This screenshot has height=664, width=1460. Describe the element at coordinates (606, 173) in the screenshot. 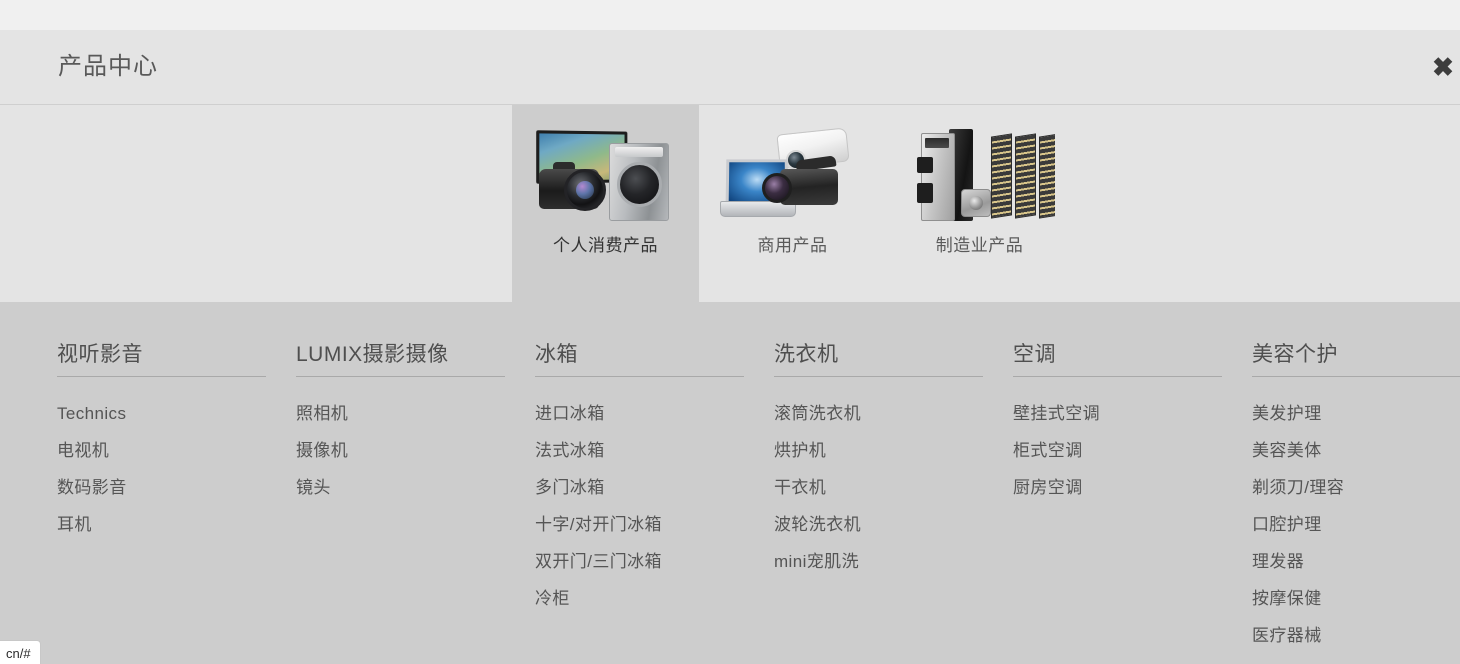

I see `consumer-products-image` at that location.